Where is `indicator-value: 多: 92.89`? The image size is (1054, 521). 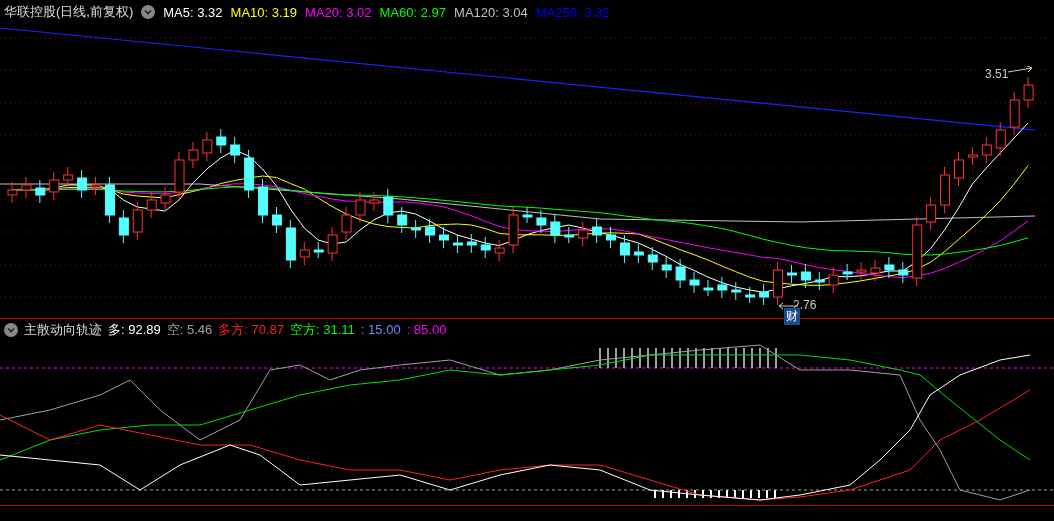 indicator-value: 多: 92.89 is located at coordinates (134, 329).